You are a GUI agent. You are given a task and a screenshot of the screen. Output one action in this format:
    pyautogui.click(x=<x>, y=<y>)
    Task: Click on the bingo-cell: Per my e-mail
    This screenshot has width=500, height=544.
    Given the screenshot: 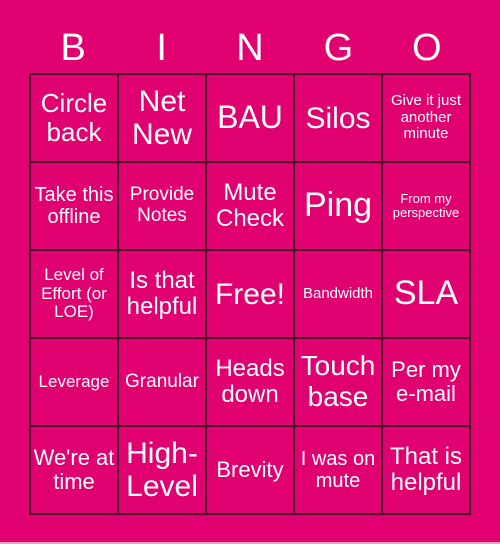 What is the action you would take?
    pyautogui.click(x=426, y=382)
    